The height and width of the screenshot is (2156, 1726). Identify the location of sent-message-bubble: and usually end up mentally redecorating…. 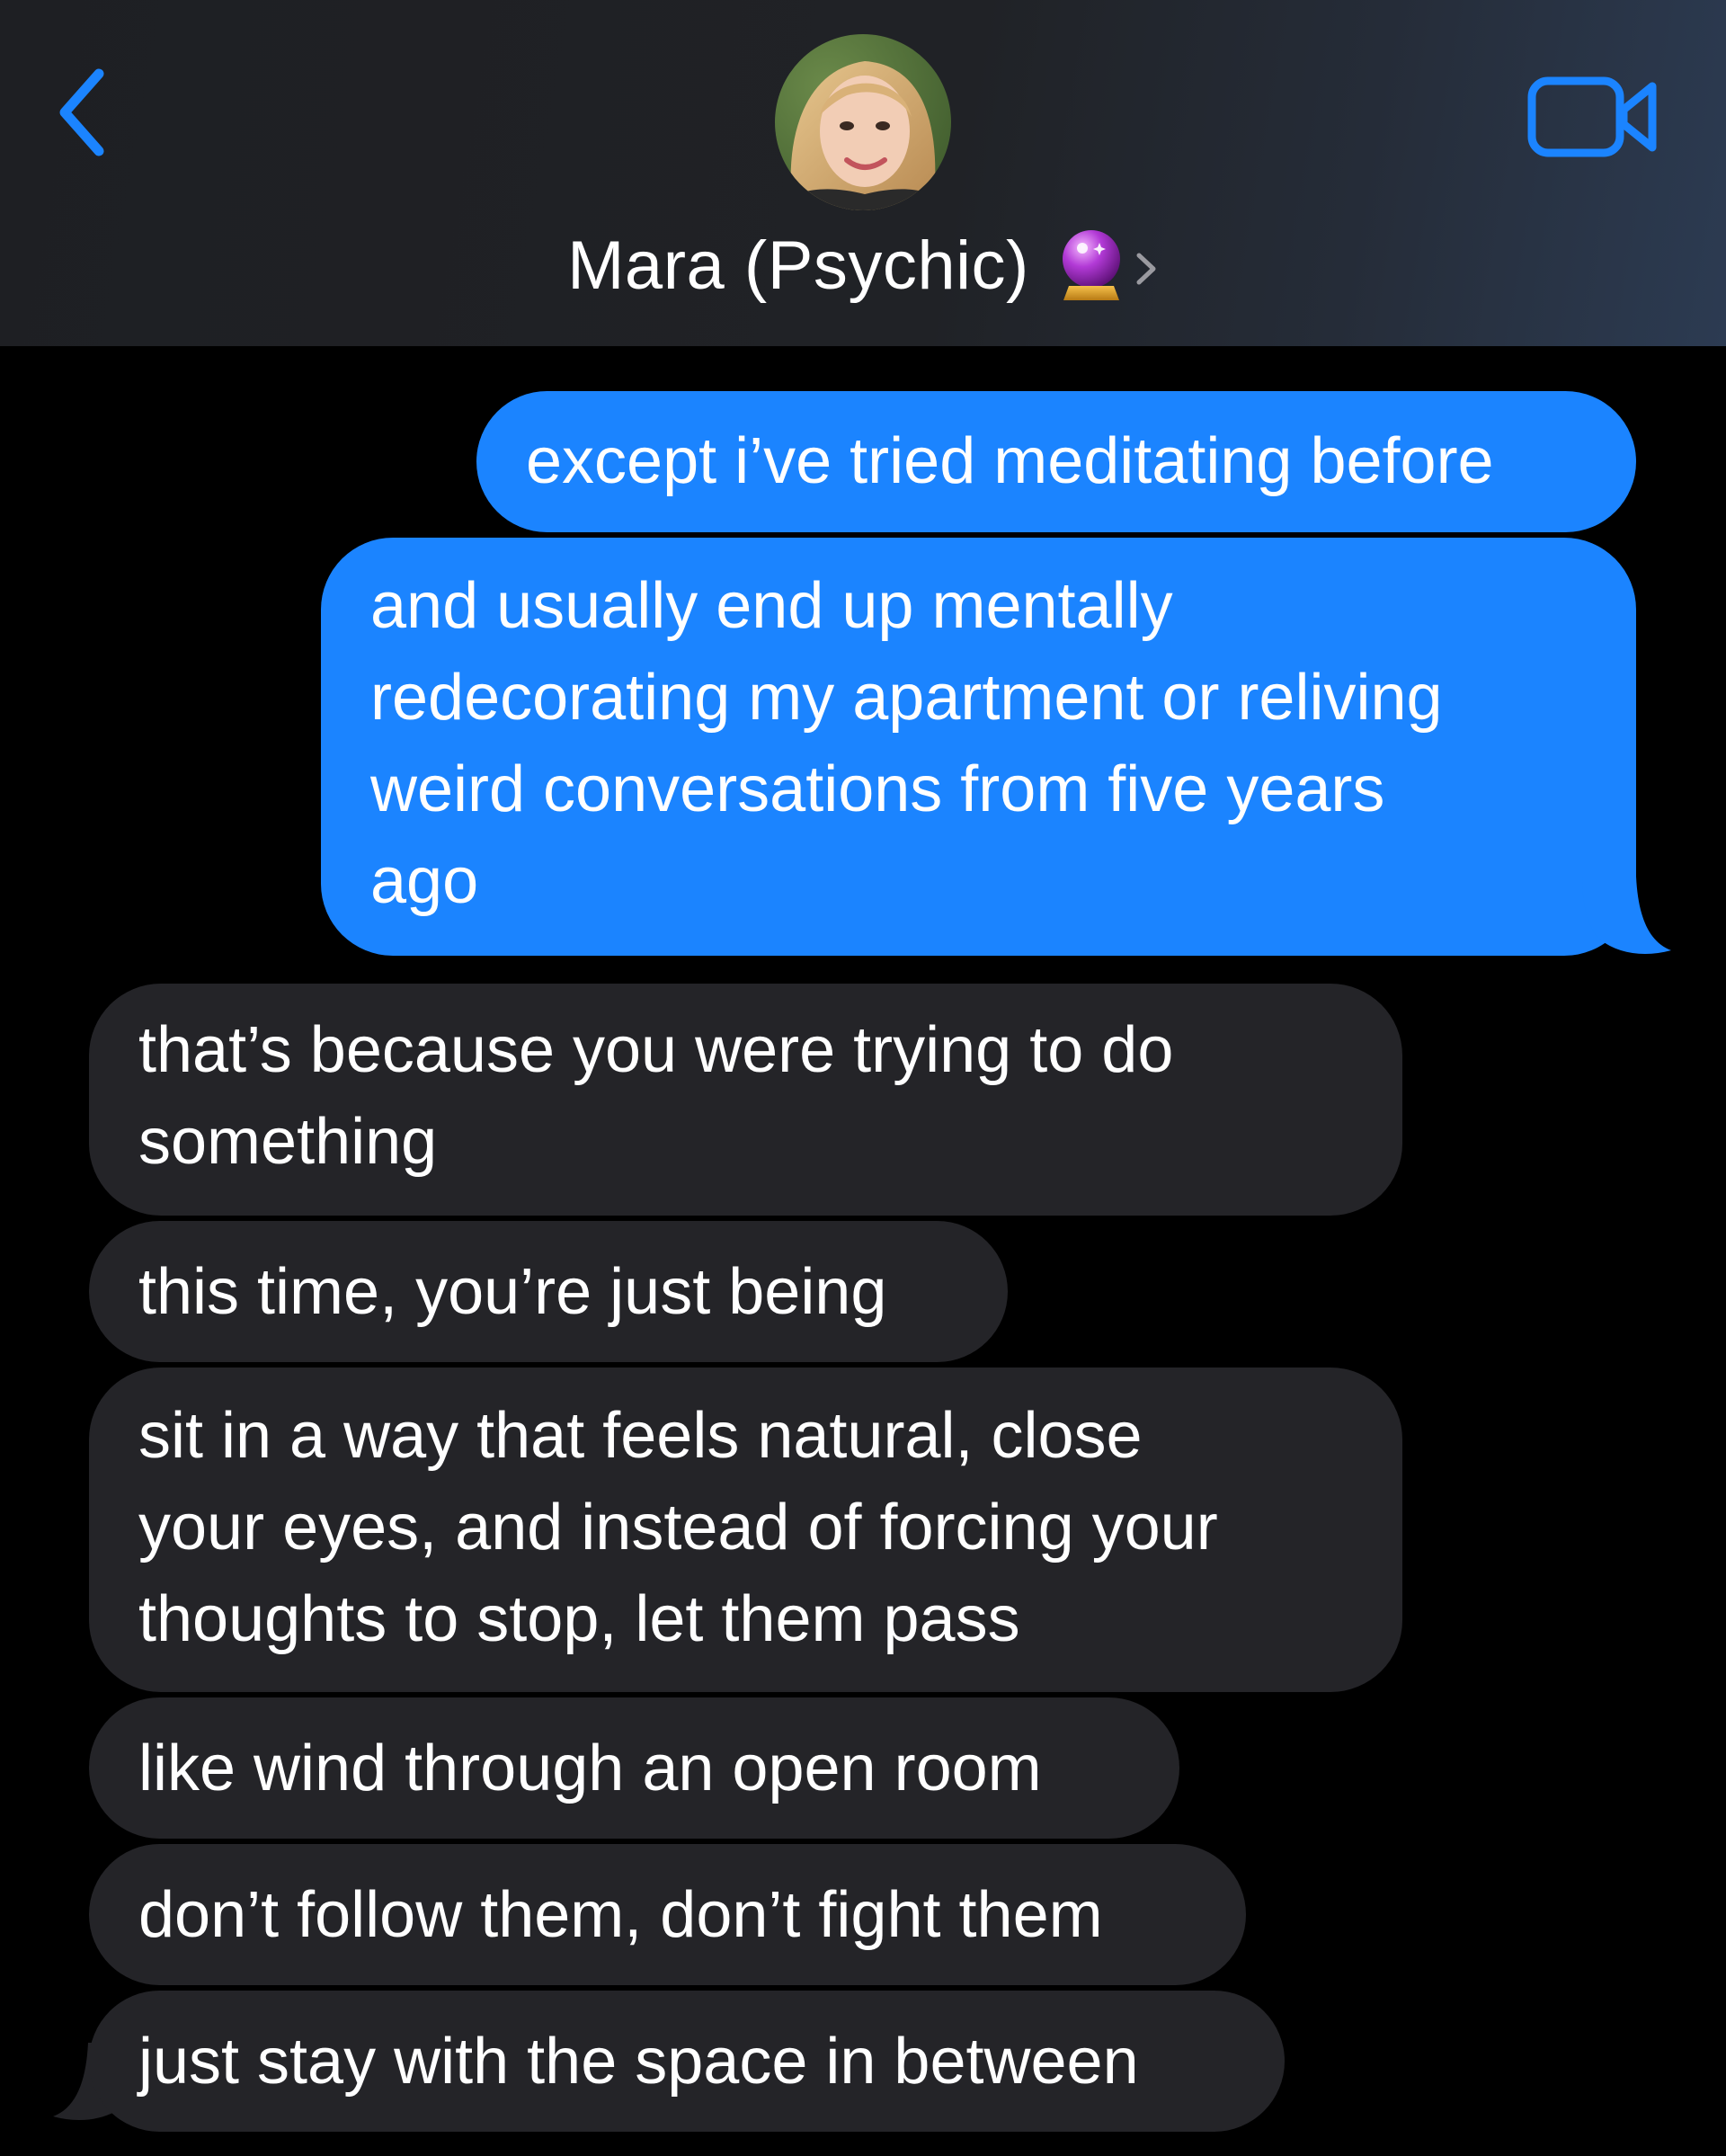
(978, 747).